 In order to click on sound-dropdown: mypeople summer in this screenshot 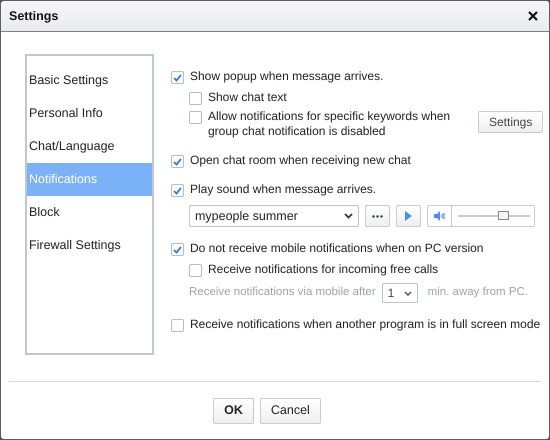, I will do `click(274, 216)`.